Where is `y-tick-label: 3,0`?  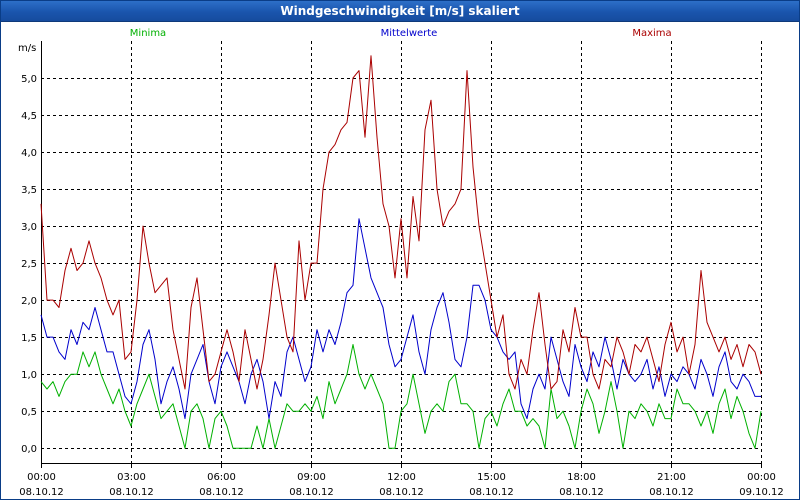
y-tick-label: 3,0 is located at coordinates (29, 227).